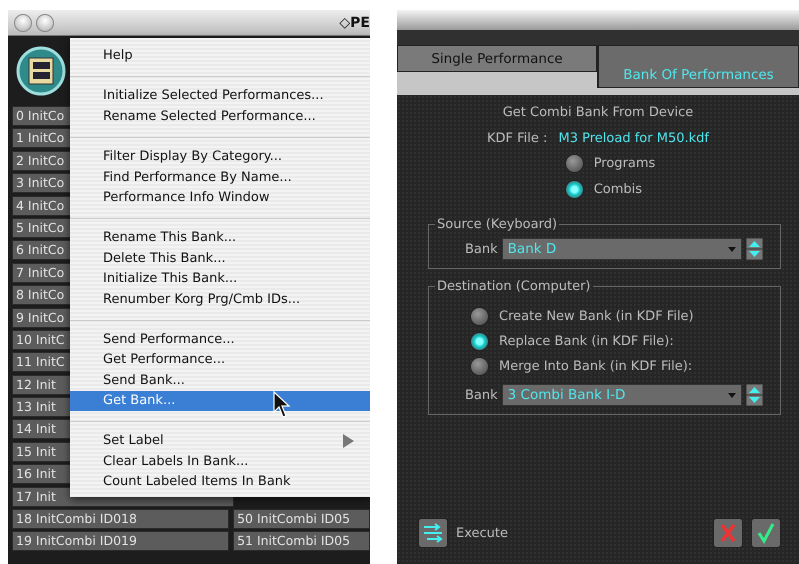  What do you see at coordinates (348, 441) in the screenshot?
I see `submenu-arrow-icon` at bounding box center [348, 441].